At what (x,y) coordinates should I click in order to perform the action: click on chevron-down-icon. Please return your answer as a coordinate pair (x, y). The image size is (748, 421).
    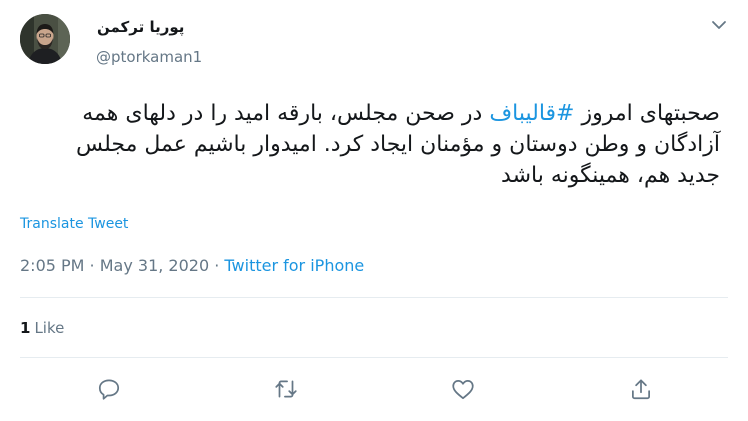
    Looking at the image, I should click on (719, 25).